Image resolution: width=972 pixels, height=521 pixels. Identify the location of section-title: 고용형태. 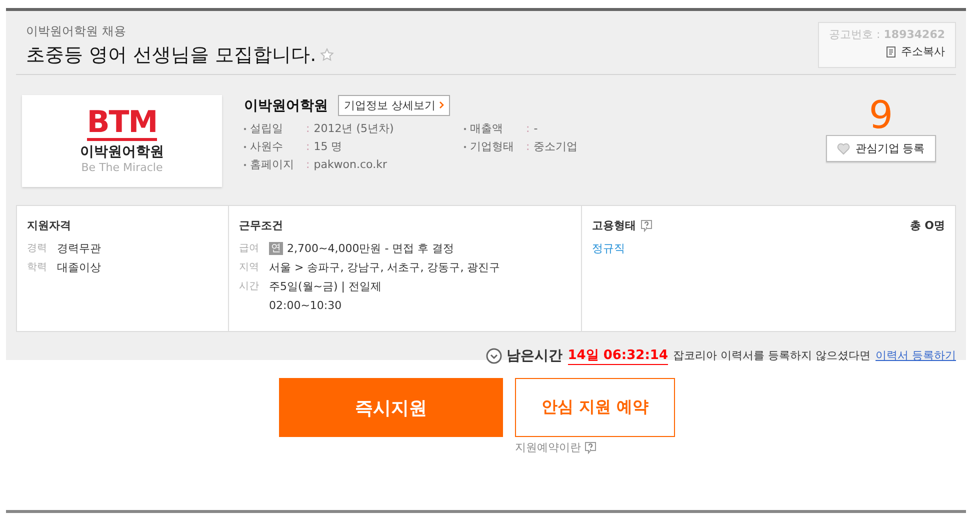
(614, 225).